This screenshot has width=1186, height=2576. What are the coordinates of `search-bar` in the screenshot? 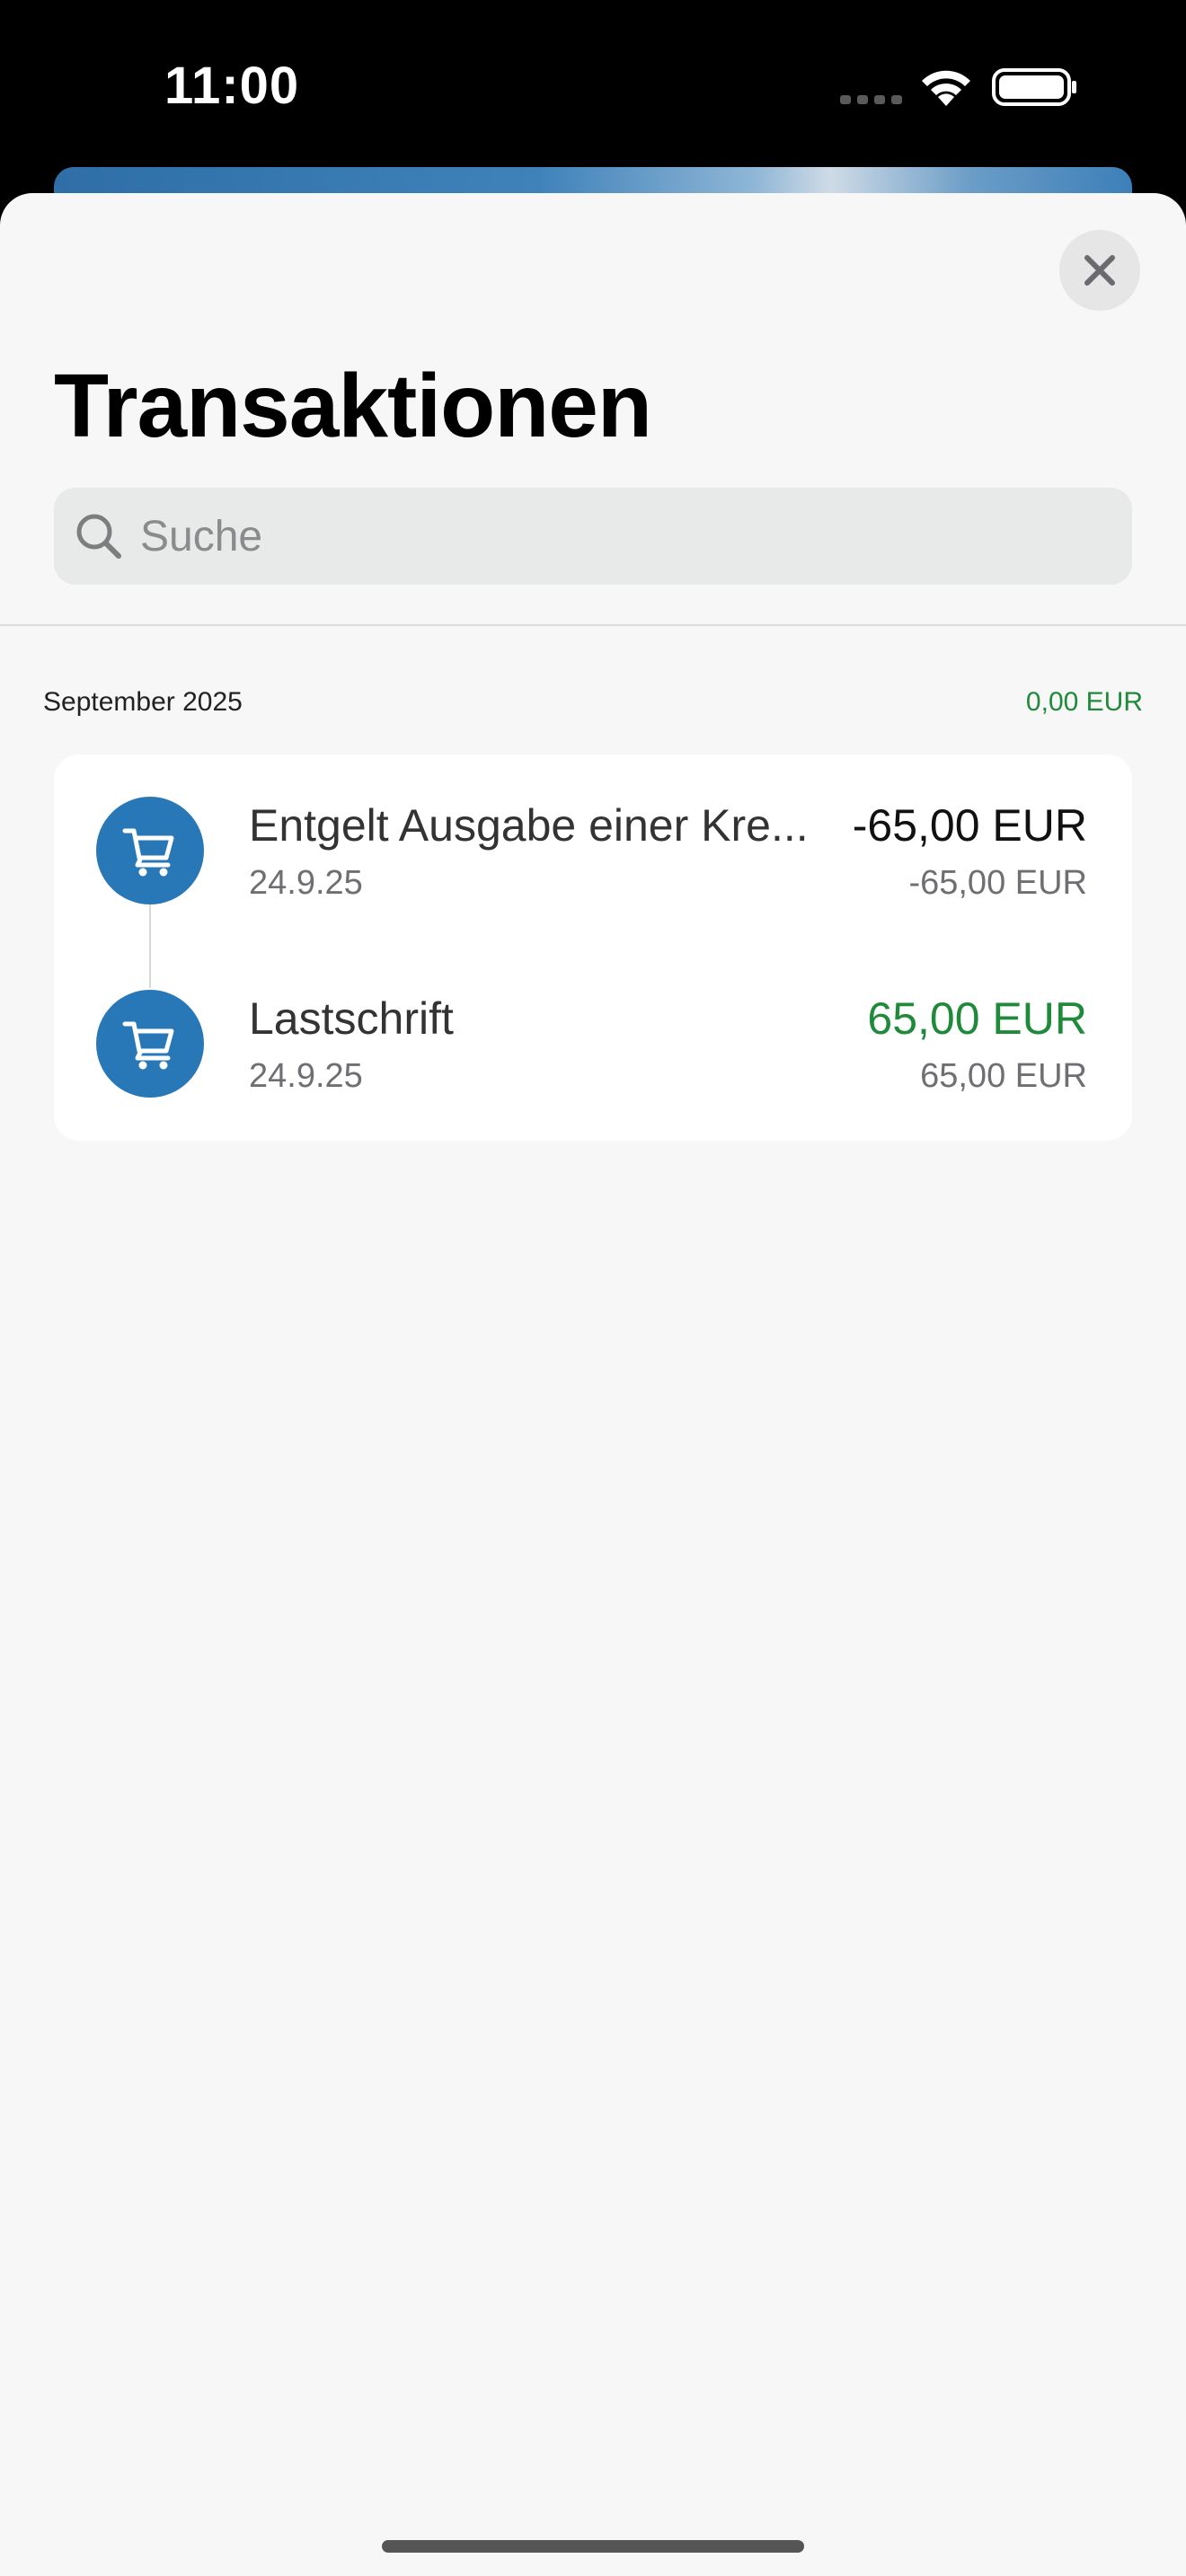 It's located at (593, 536).